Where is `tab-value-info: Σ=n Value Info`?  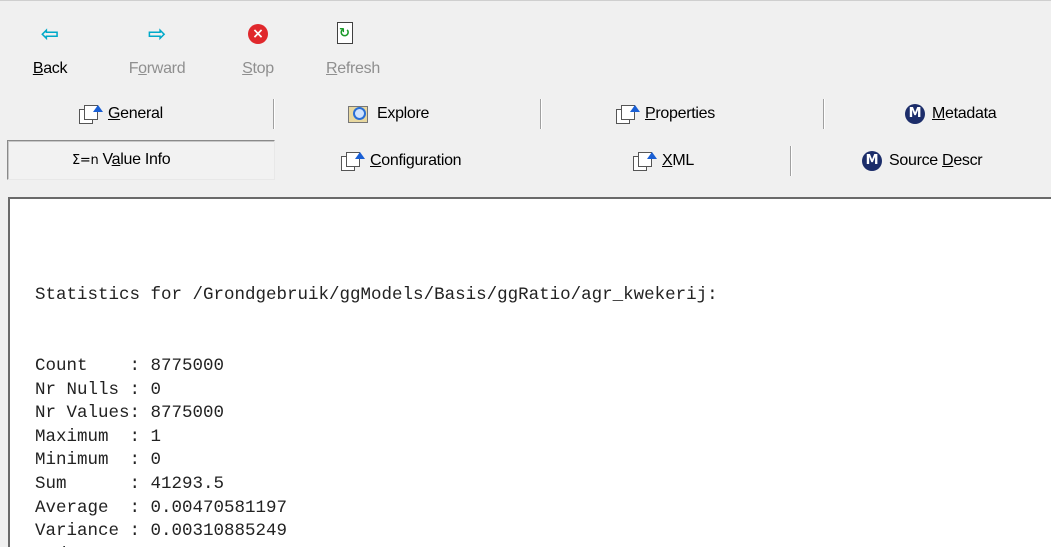 tab-value-info: Σ=n Value Info is located at coordinates (141, 160).